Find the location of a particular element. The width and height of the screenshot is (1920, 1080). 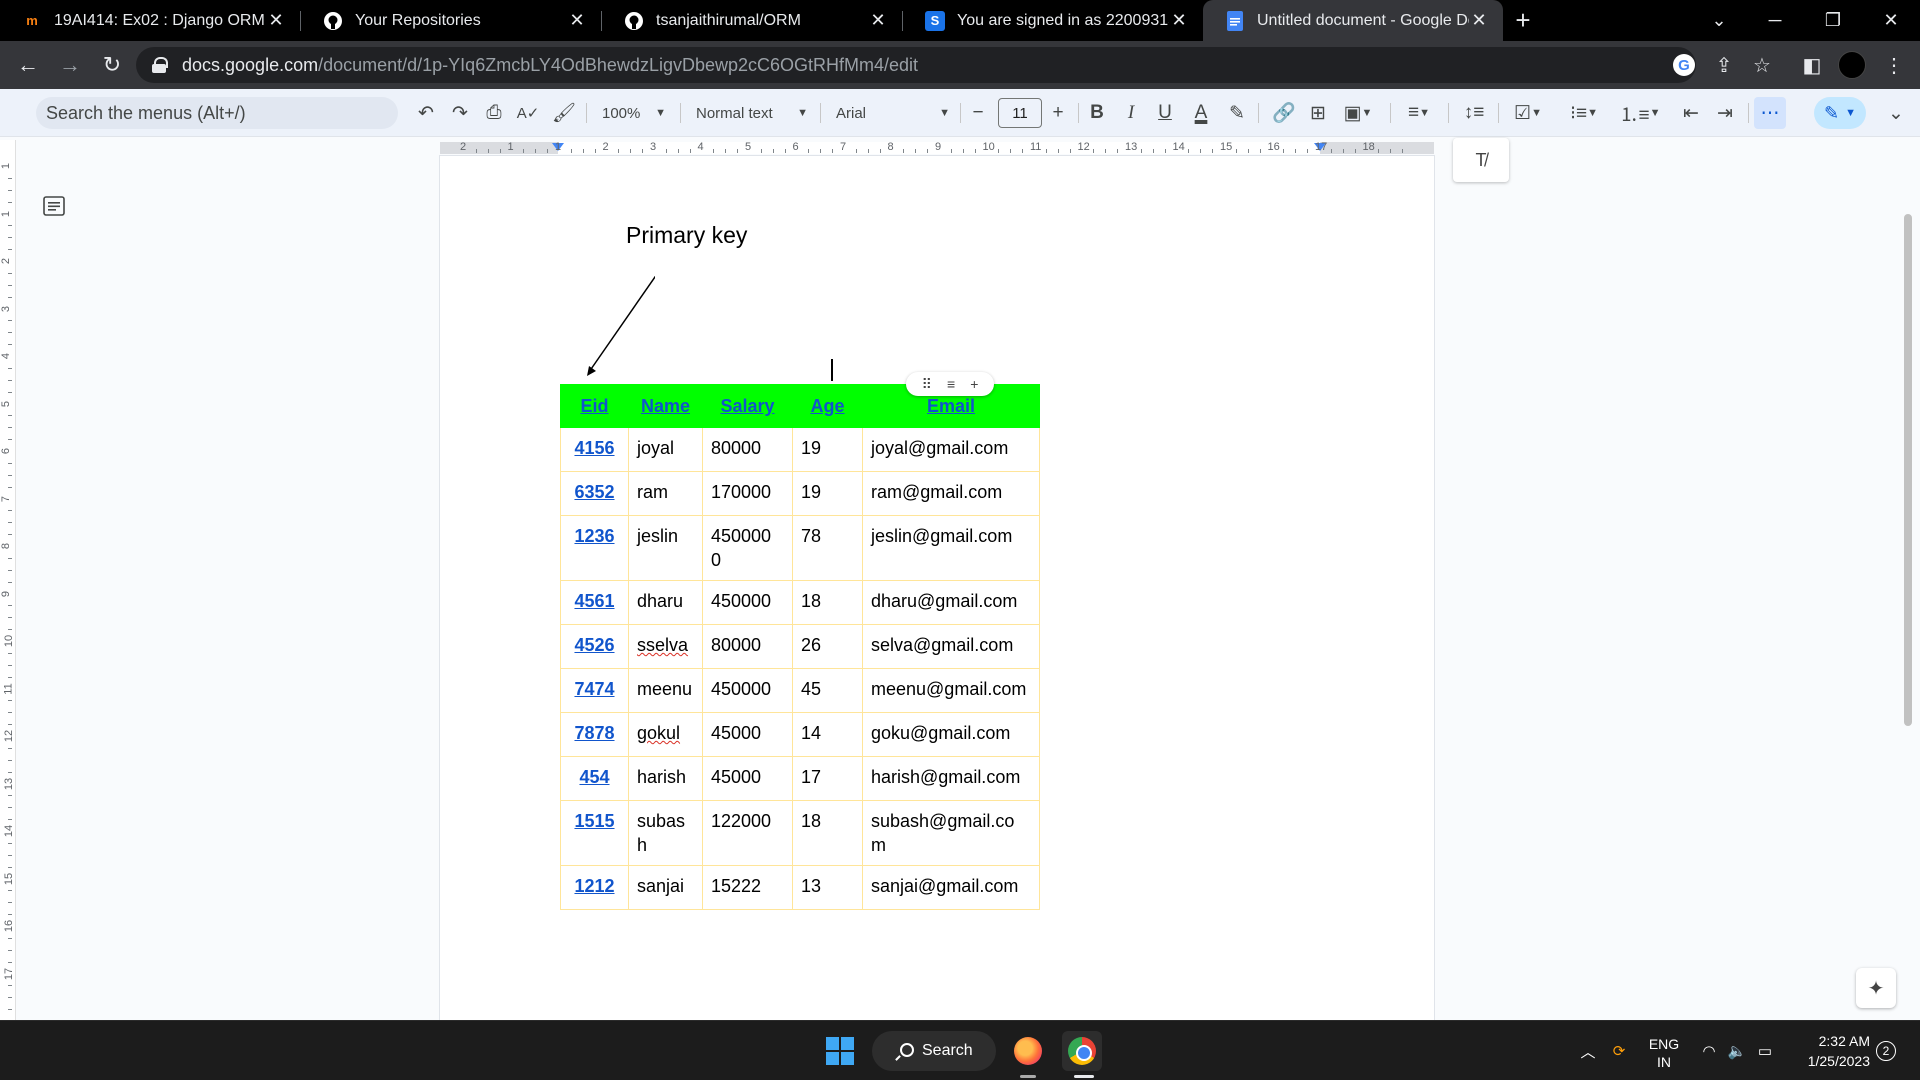

editing-mode-button: ✎ ▼ is located at coordinates (1840, 113).